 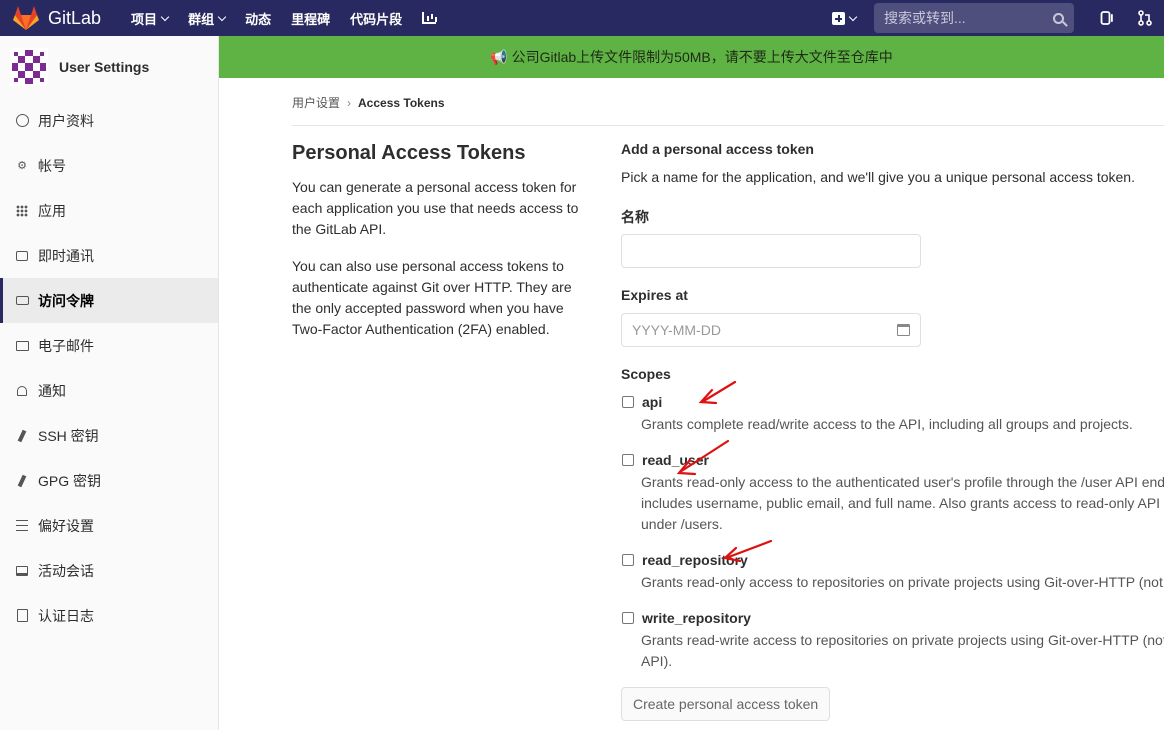 What do you see at coordinates (22, 121) in the screenshot?
I see `profile-icon` at bounding box center [22, 121].